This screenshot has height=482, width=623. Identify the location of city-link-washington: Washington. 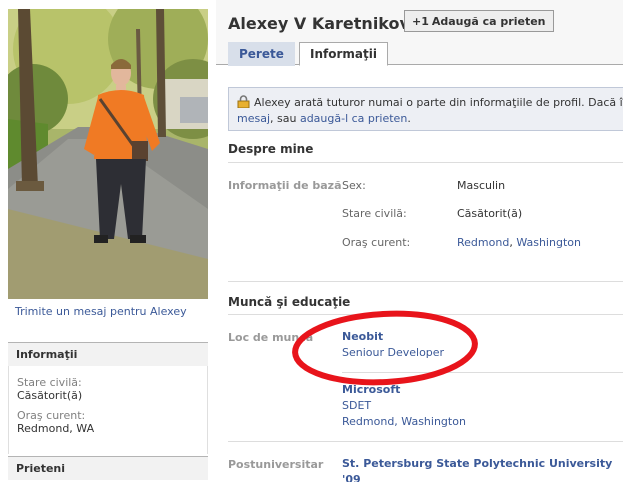
(548, 242).